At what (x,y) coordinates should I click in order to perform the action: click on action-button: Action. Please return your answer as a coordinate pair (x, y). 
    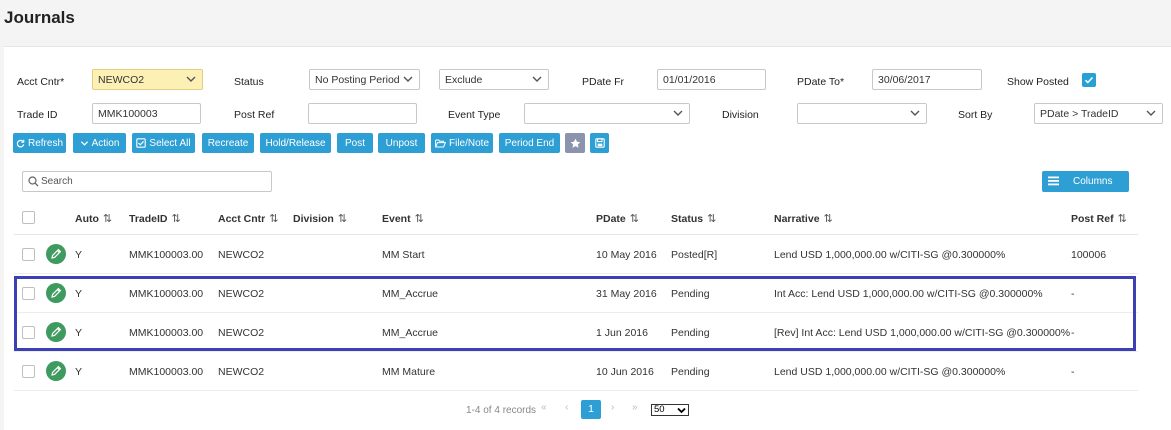
    Looking at the image, I should click on (99, 143).